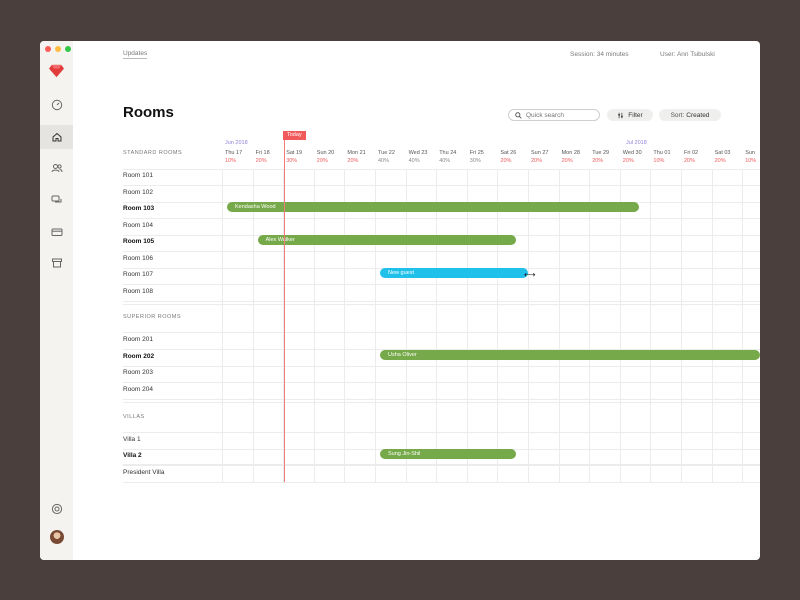  What do you see at coordinates (262, 153) in the screenshot?
I see `day-label: Fri 18` at bounding box center [262, 153].